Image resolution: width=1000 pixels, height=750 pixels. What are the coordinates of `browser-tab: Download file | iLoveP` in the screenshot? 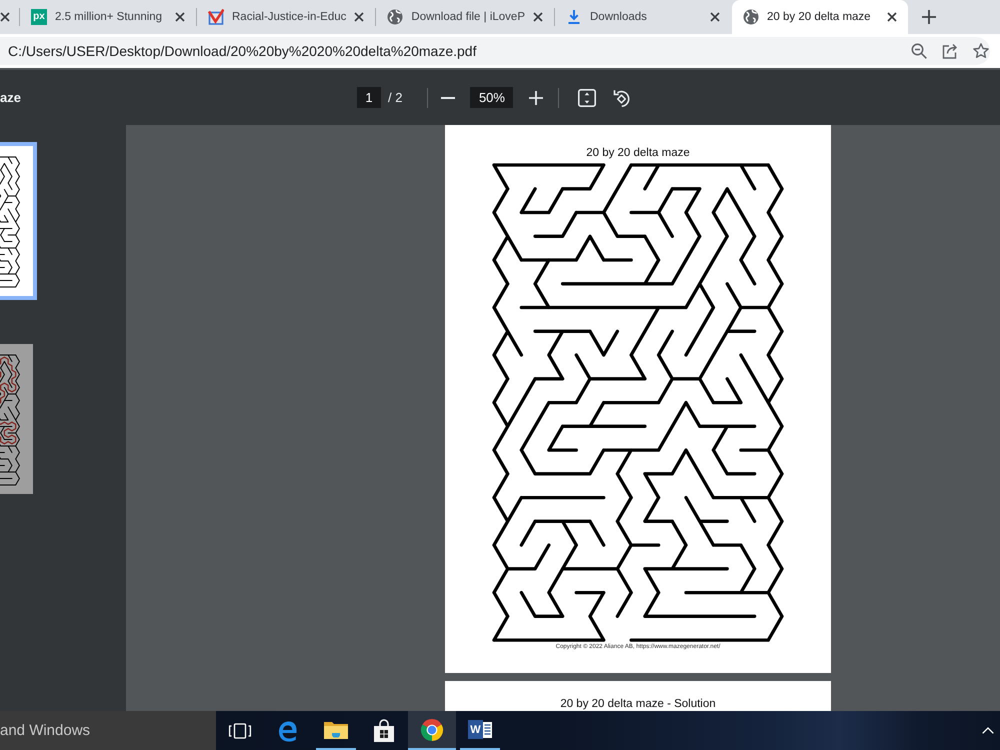 It's located at (465, 17).